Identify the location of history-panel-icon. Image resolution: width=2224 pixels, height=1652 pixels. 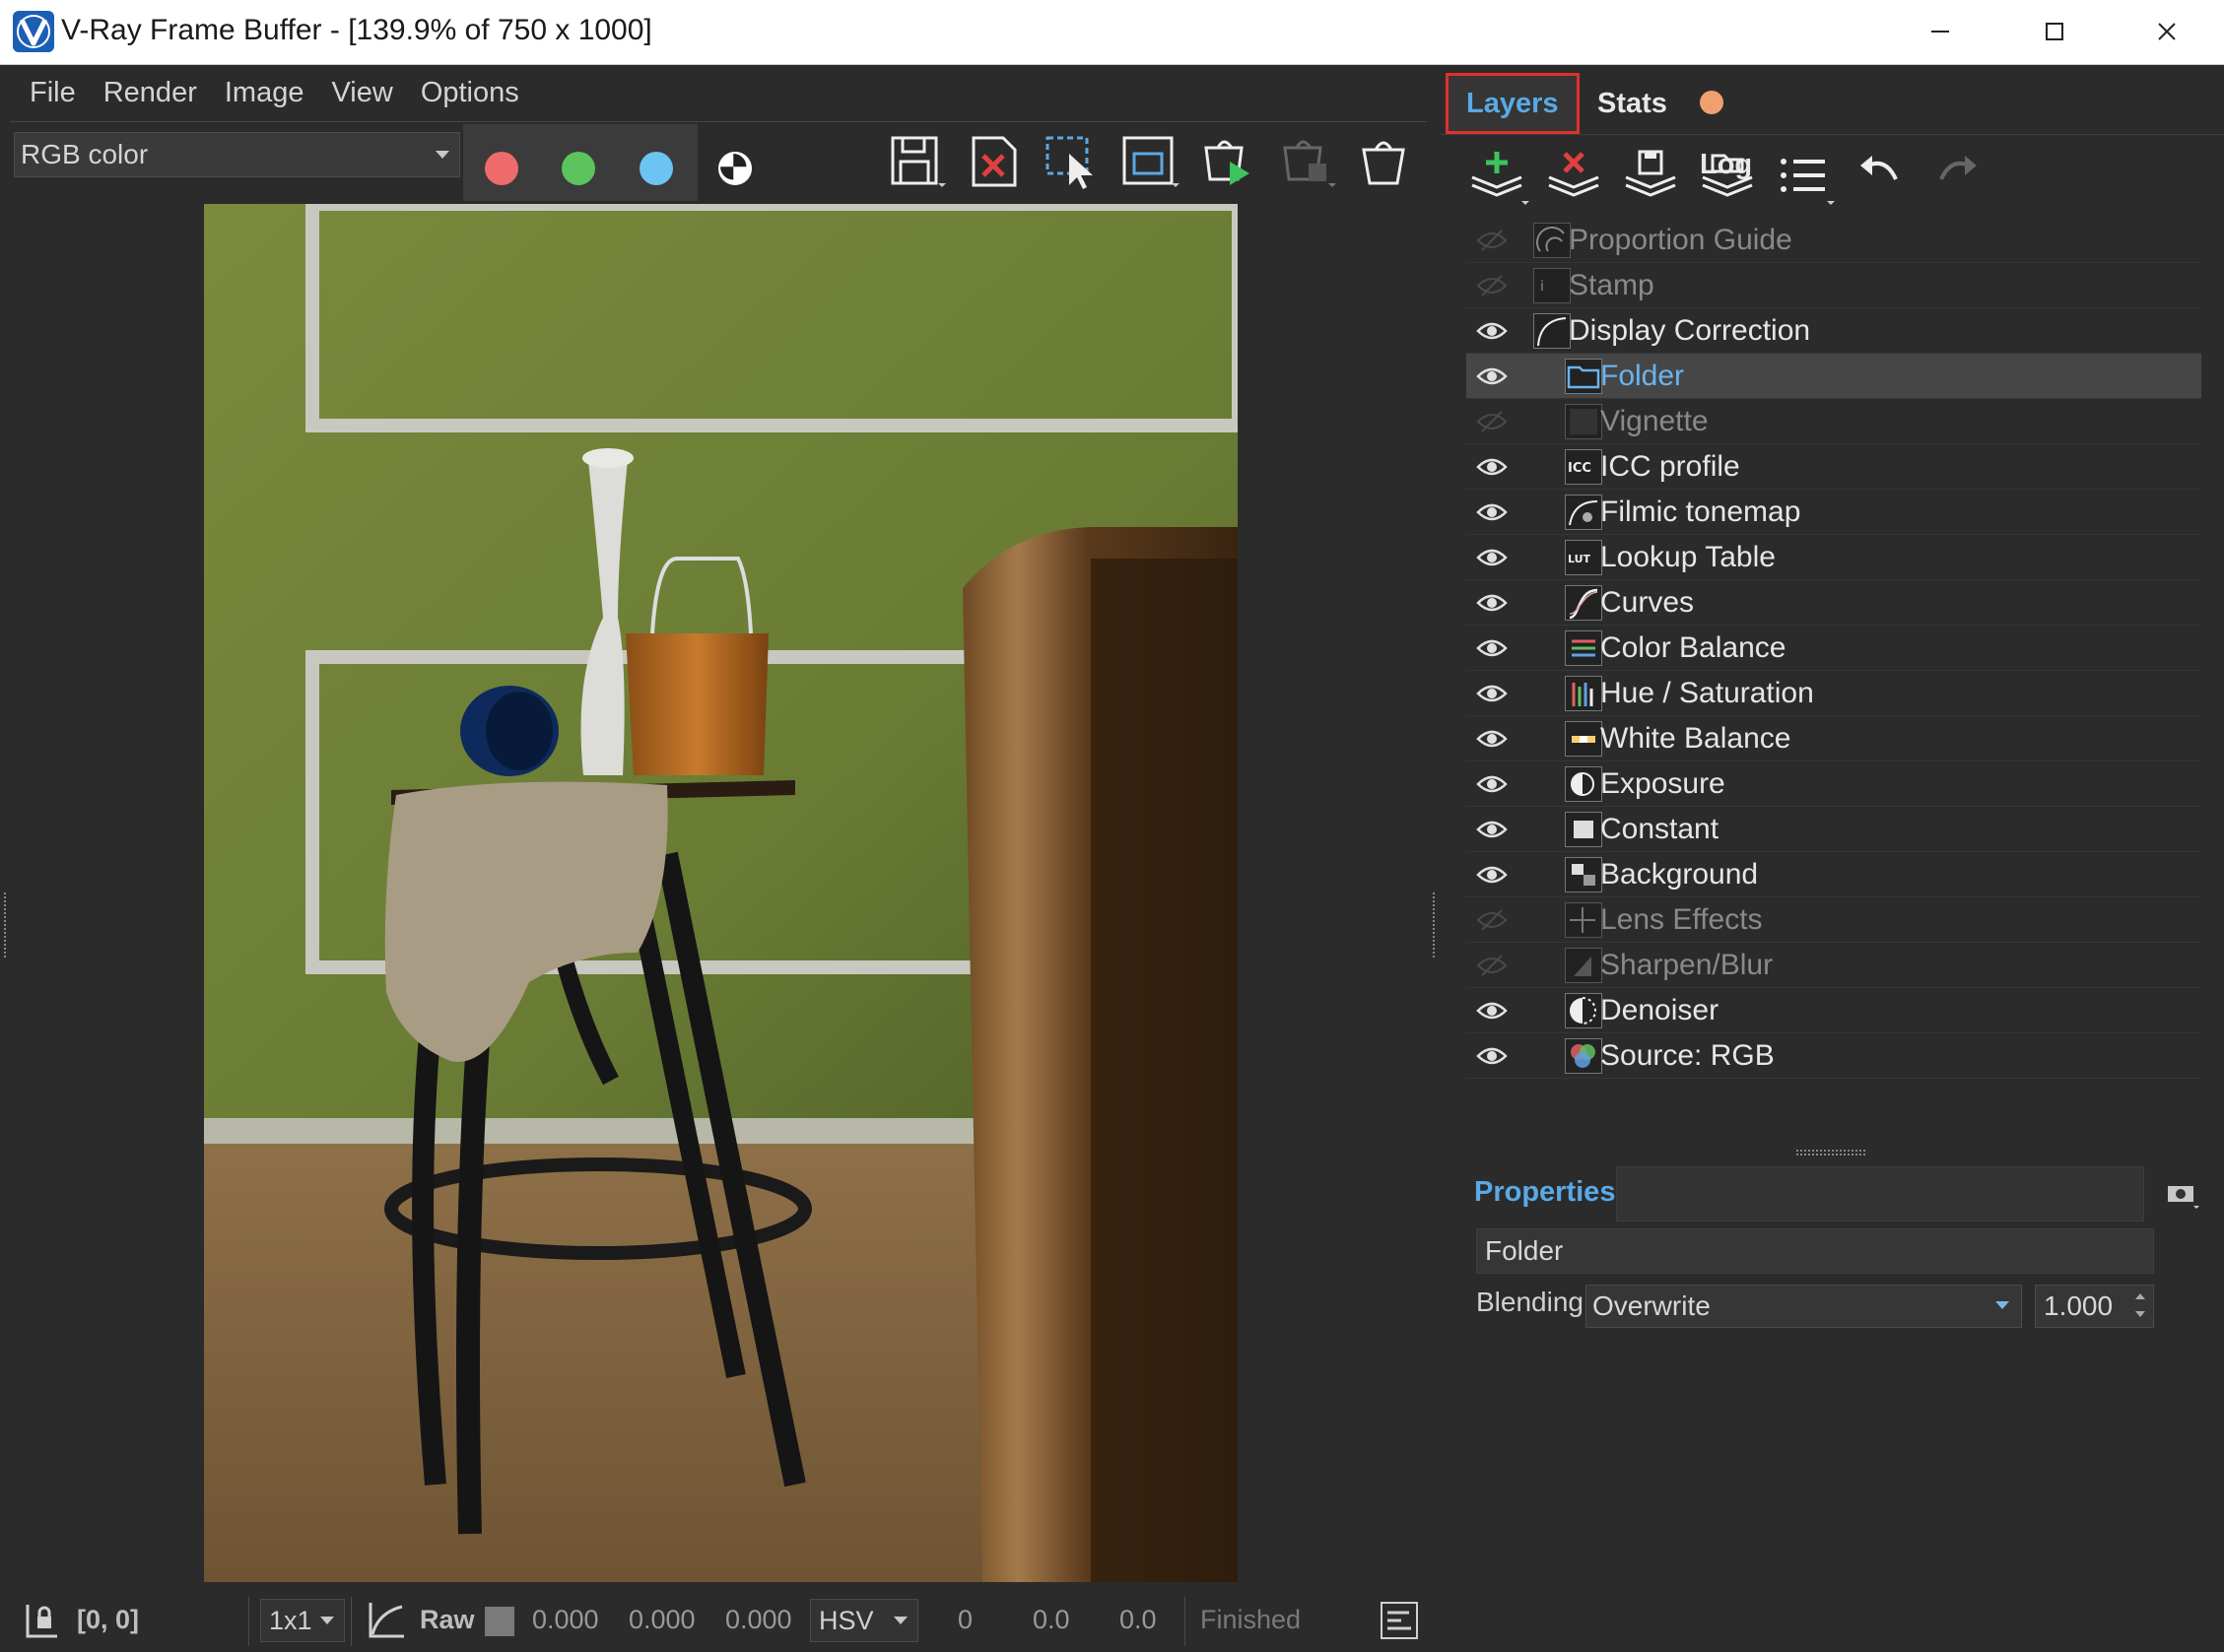
(1399, 1624).